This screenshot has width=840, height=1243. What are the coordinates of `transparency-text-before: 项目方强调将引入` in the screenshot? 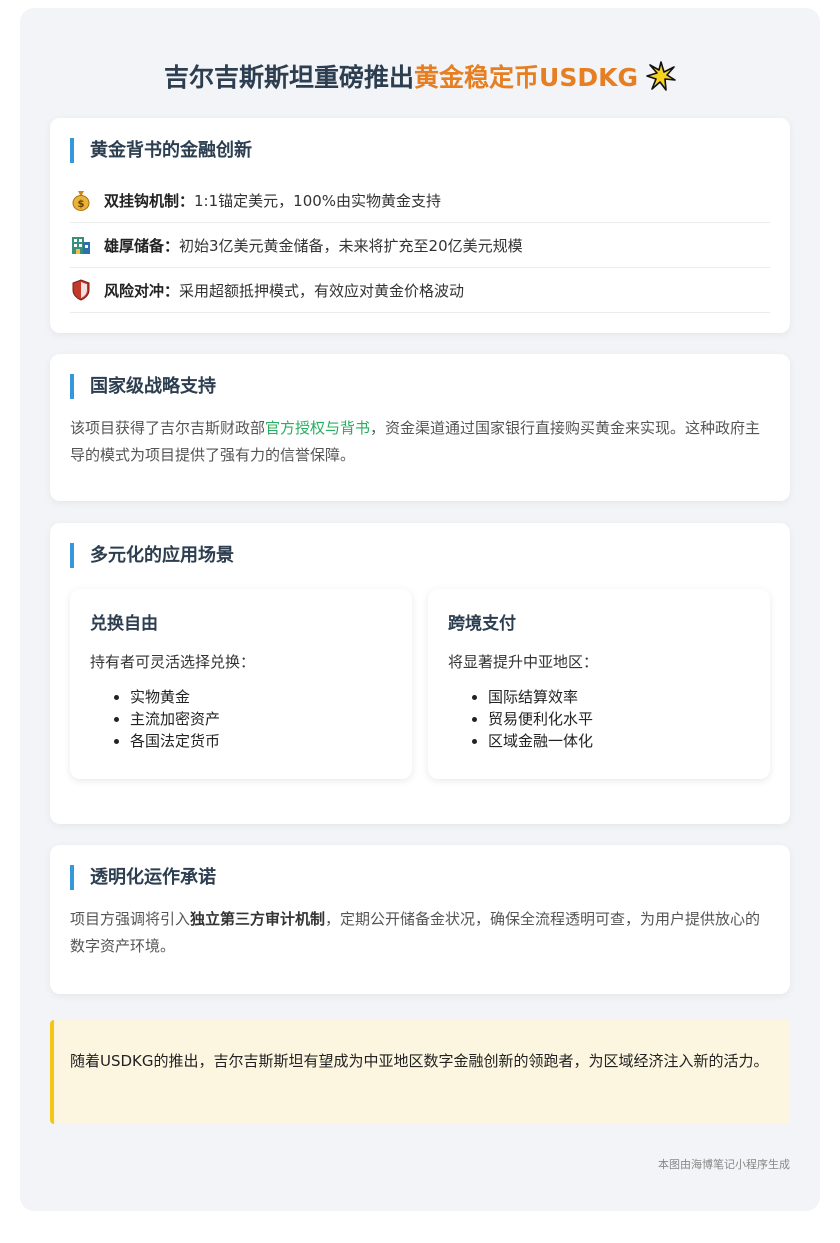 It's located at (130, 919).